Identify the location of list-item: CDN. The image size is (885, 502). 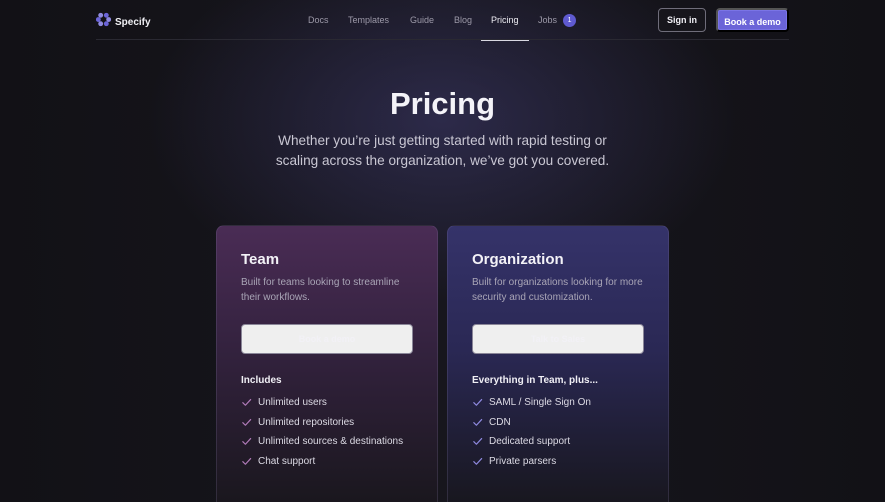
(531, 423).